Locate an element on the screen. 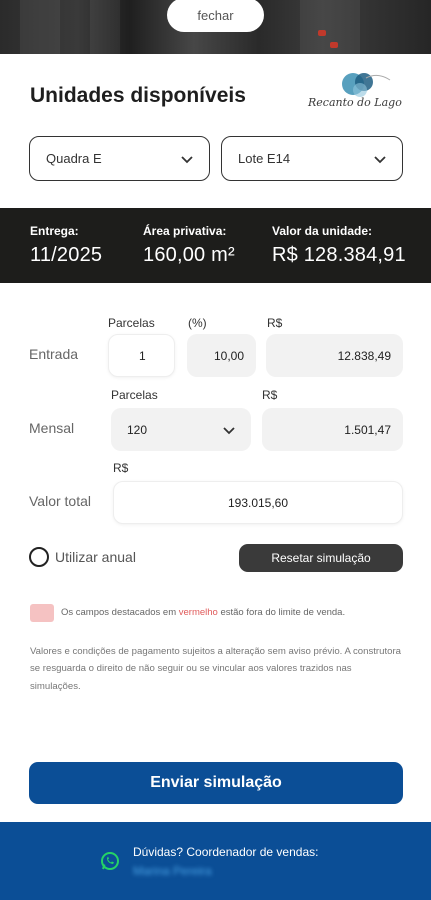 Image resolution: width=431 pixels, height=900 pixels. quadra-select-value: Quadra E is located at coordinates (74, 158).